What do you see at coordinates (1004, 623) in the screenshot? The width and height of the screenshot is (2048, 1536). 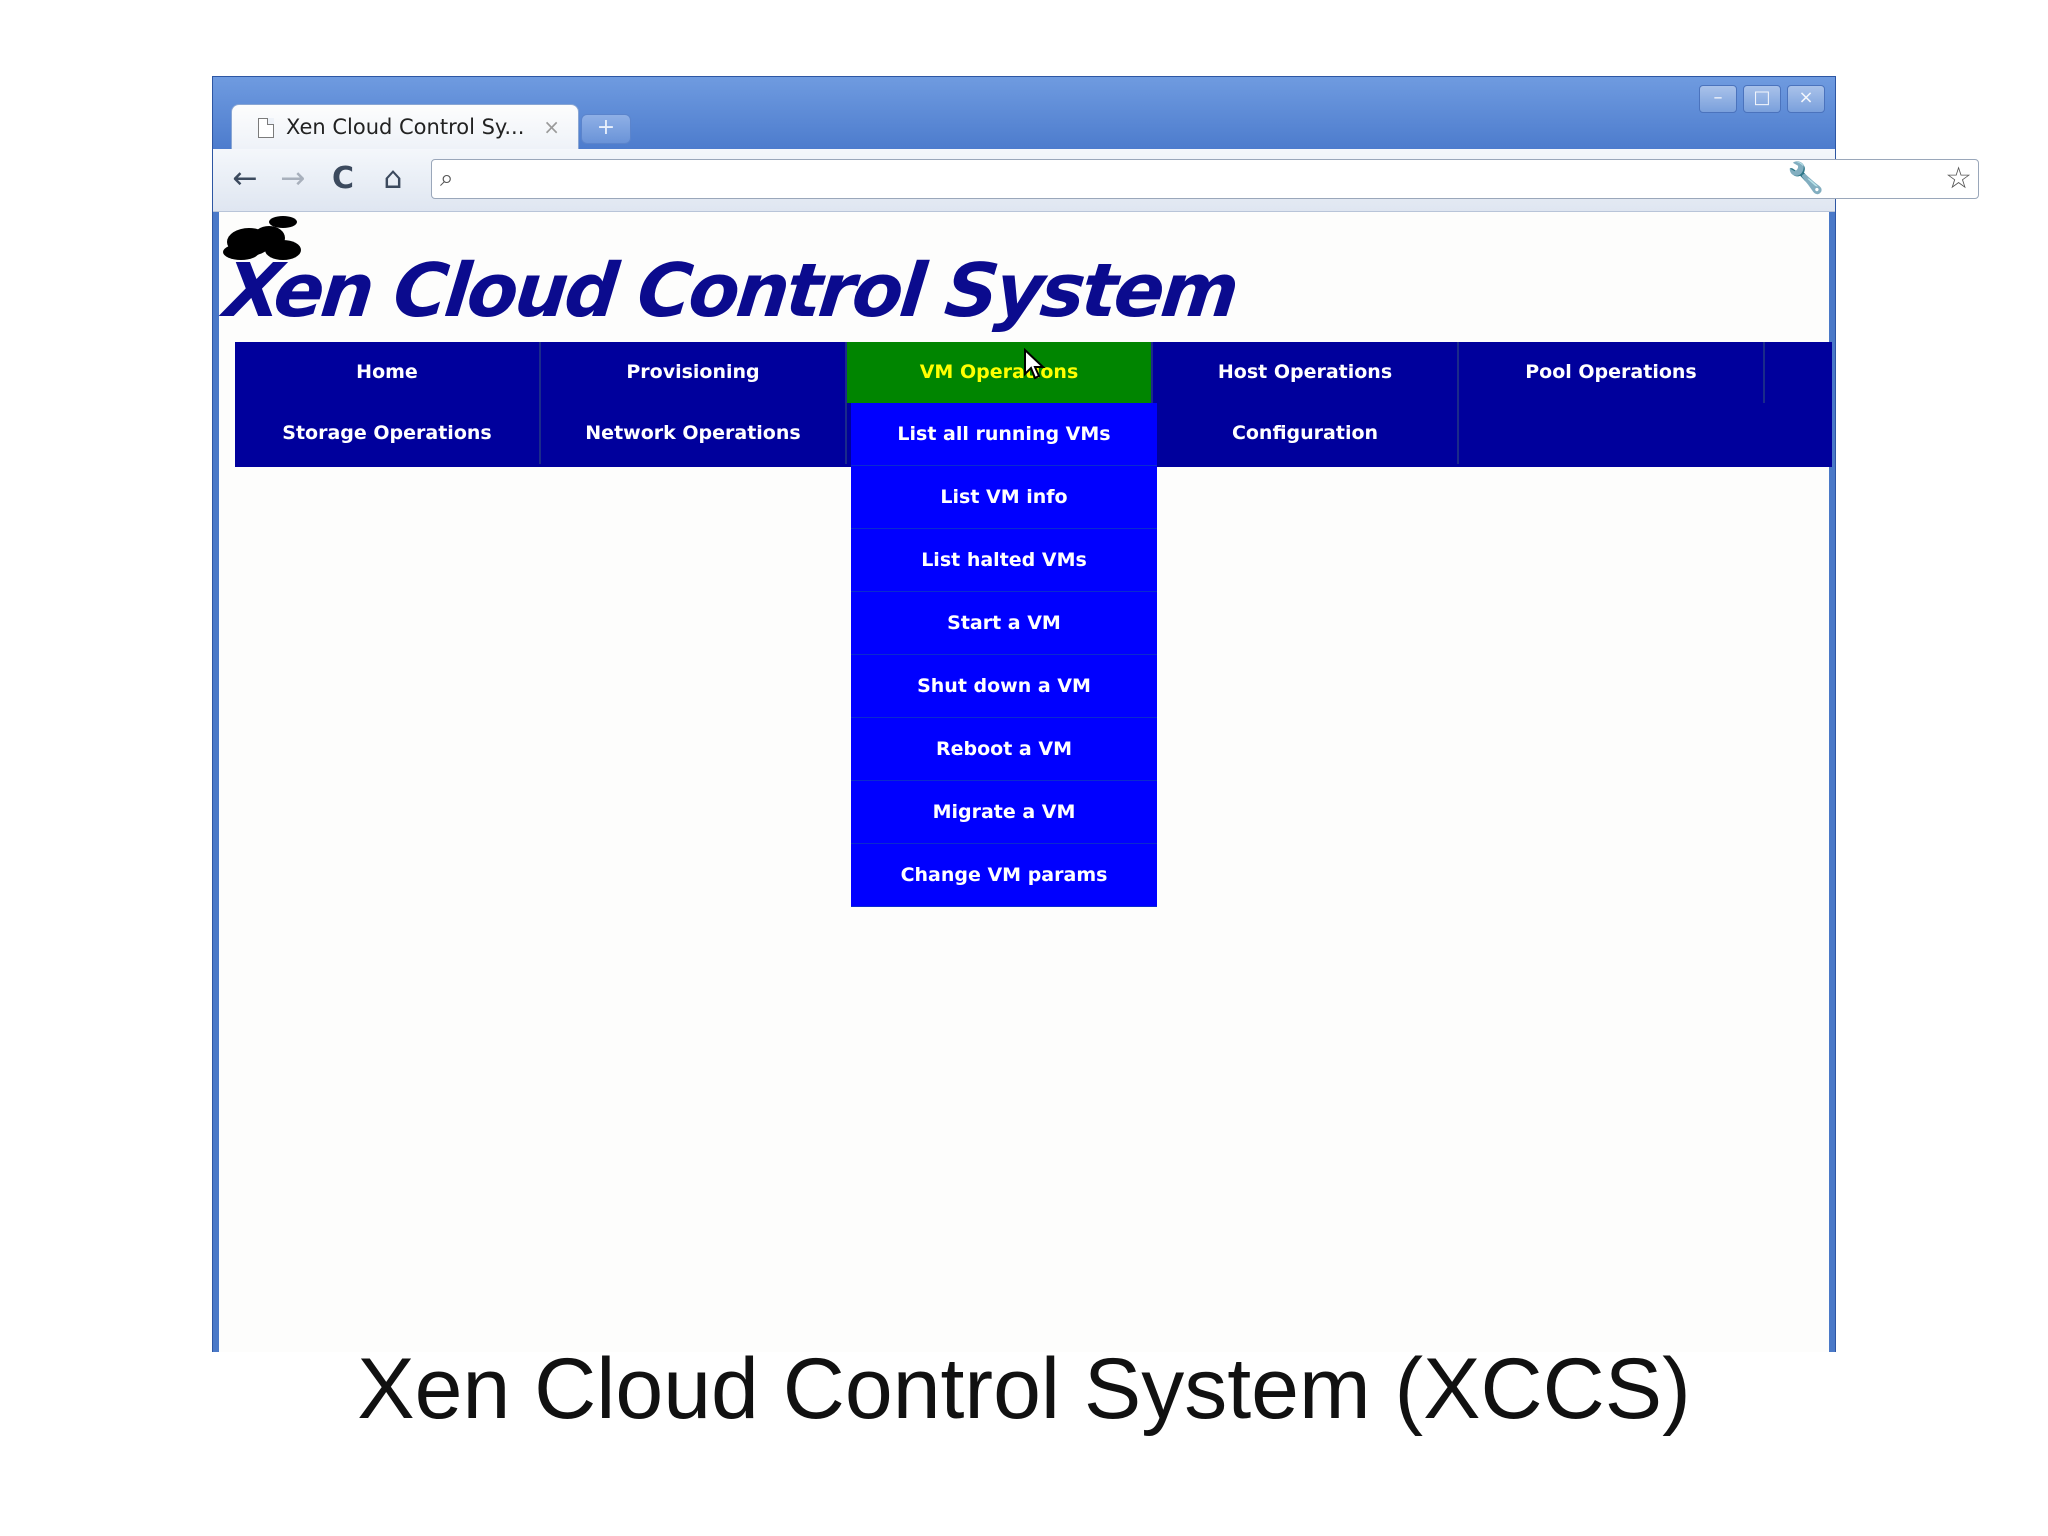 I see `dropdown-item-start-vm: Start a VM` at bounding box center [1004, 623].